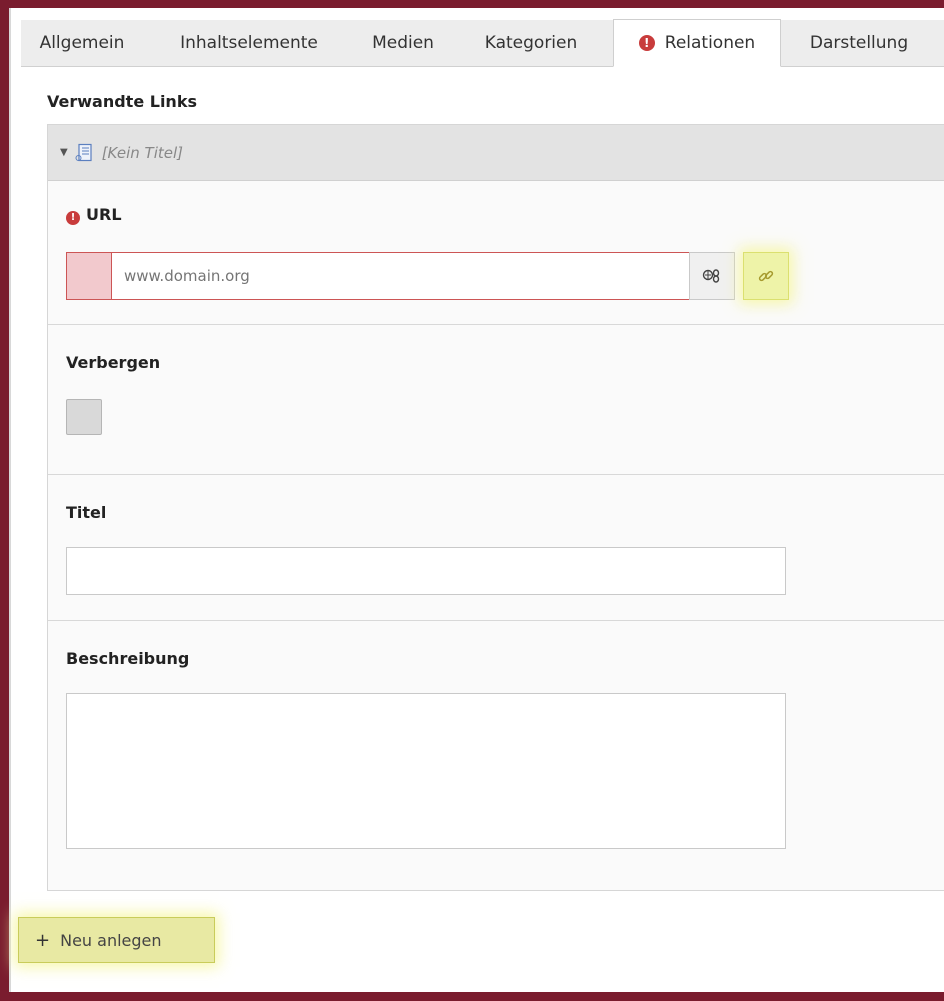 The width and height of the screenshot is (944, 1001). I want to click on required-error-icon: !, so click(73, 217).